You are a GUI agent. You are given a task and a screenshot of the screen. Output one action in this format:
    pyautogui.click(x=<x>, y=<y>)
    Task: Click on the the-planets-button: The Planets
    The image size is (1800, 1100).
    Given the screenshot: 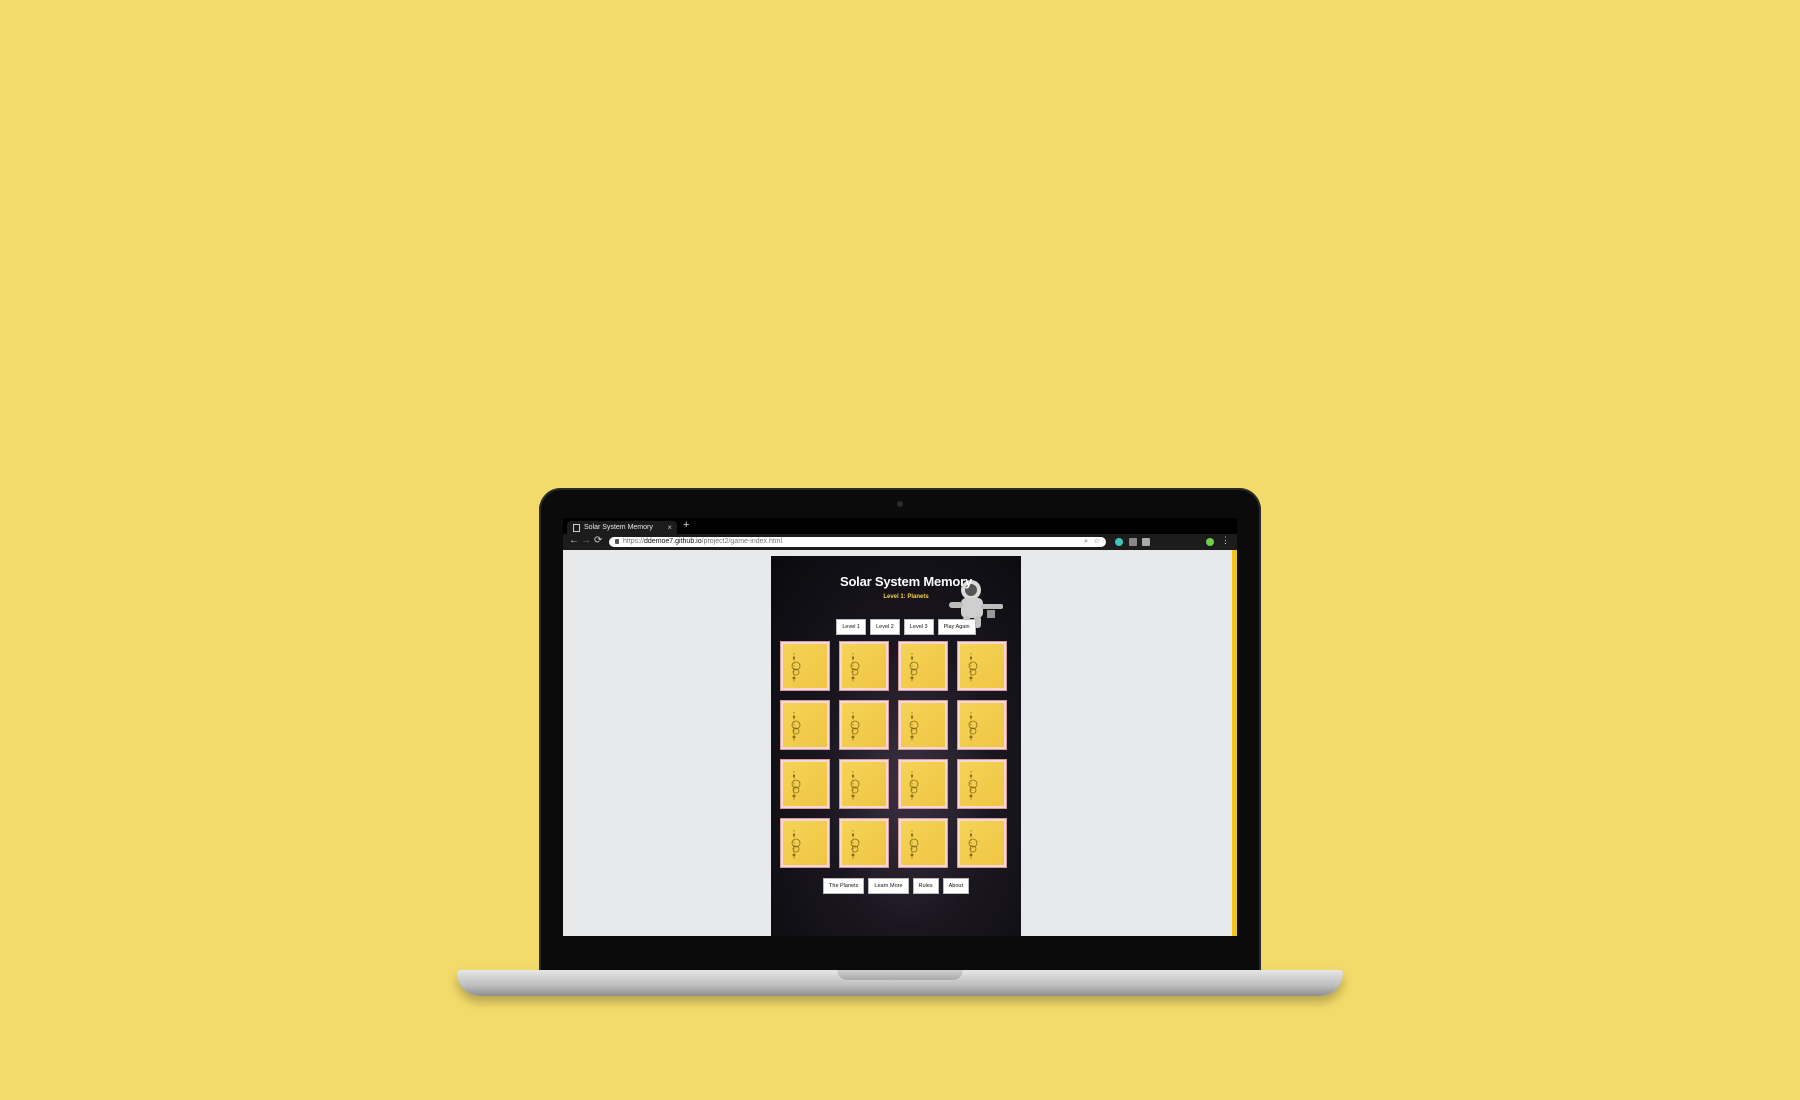 What is the action you would take?
    pyautogui.click(x=844, y=886)
    